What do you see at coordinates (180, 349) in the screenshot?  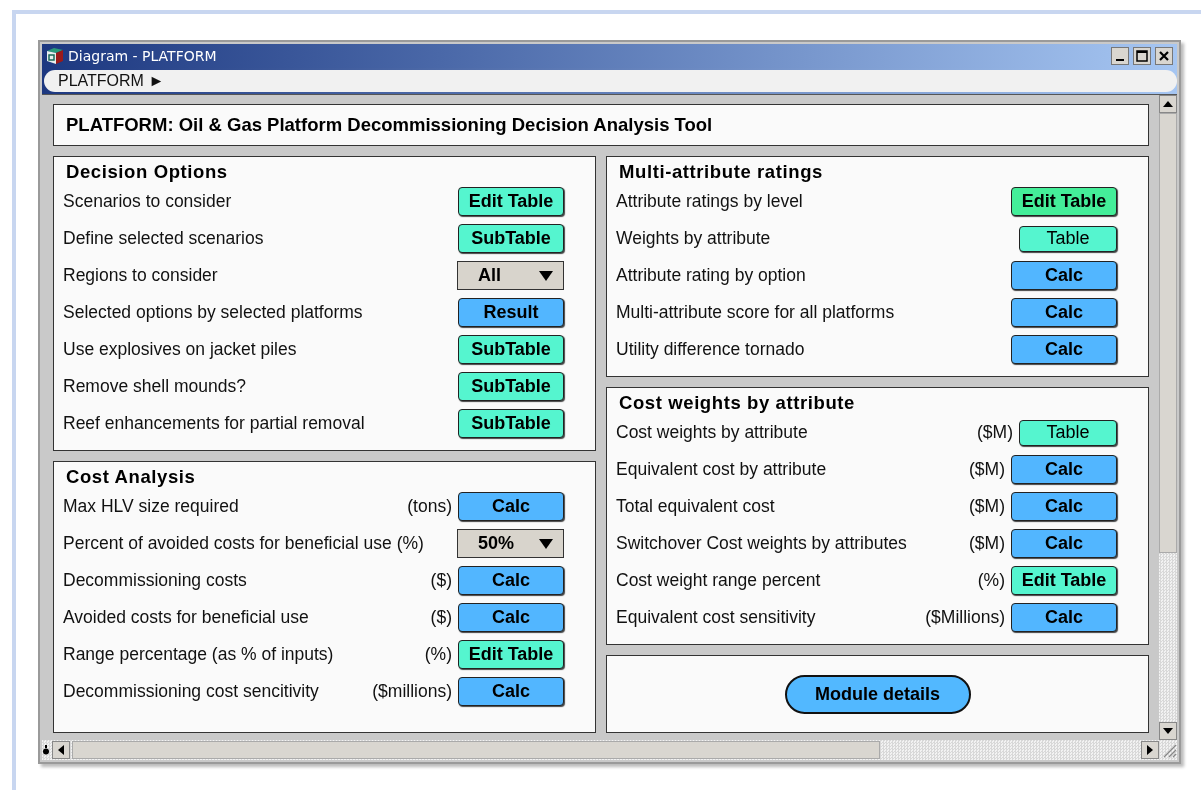 I see `row-label: Use explosives on jacket piles` at bounding box center [180, 349].